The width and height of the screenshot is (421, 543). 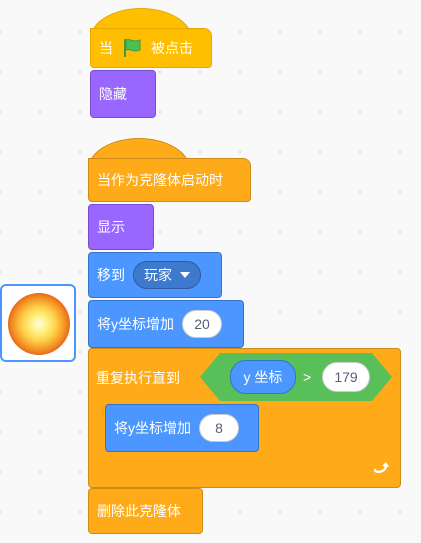 What do you see at coordinates (135, 324) in the screenshot?
I see `change-y-label-1: 将y坐标增加` at bounding box center [135, 324].